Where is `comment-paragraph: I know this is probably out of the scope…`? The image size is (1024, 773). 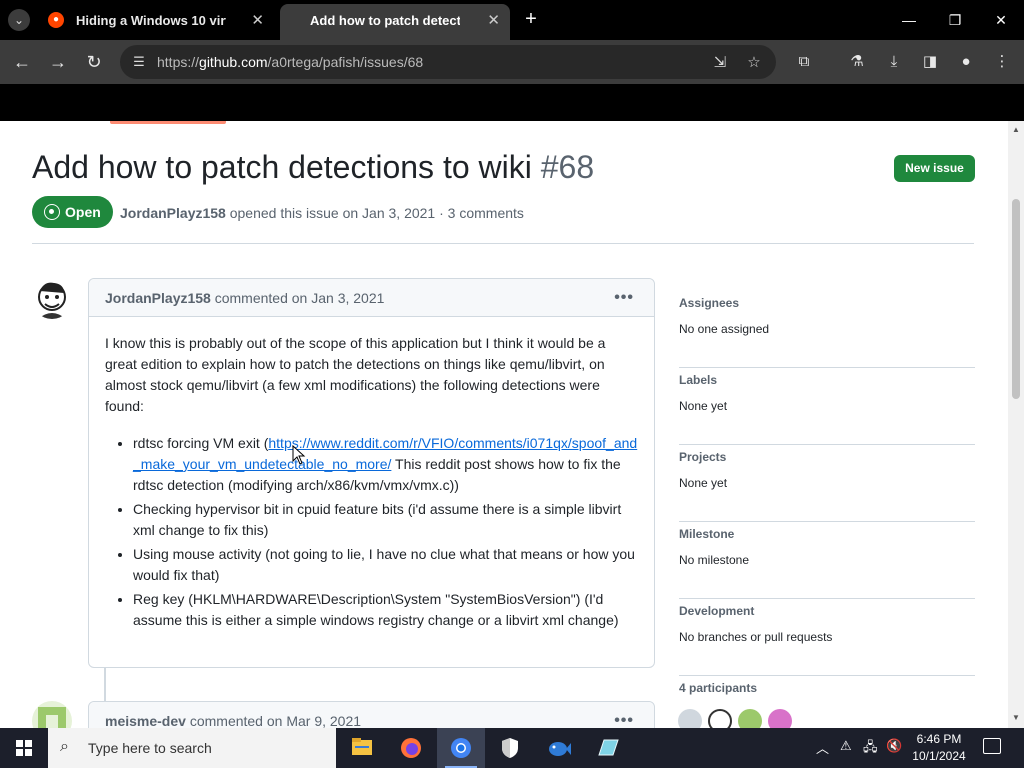 comment-paragraph: I know this is probably out of the scope… is located at coordinates (355, 374).